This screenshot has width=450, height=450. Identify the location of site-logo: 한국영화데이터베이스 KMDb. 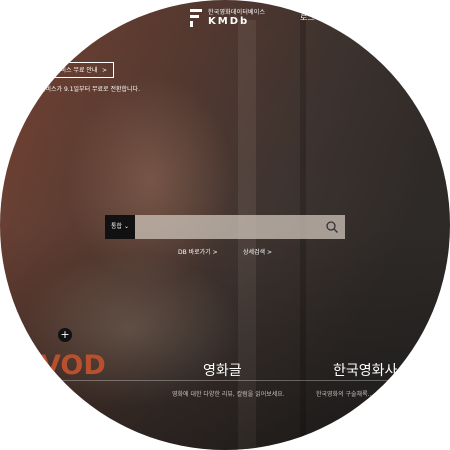
(227, 18).